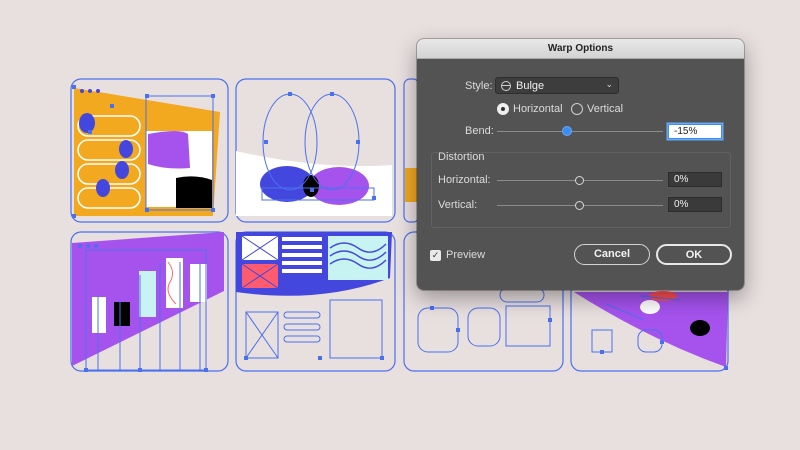 The height and width of the screenshot is (450, 800). What do you see at coordinates (579, 205) in the screenshot?
I see `distortion-vertical-thumb` at bounding box center [579, 205].